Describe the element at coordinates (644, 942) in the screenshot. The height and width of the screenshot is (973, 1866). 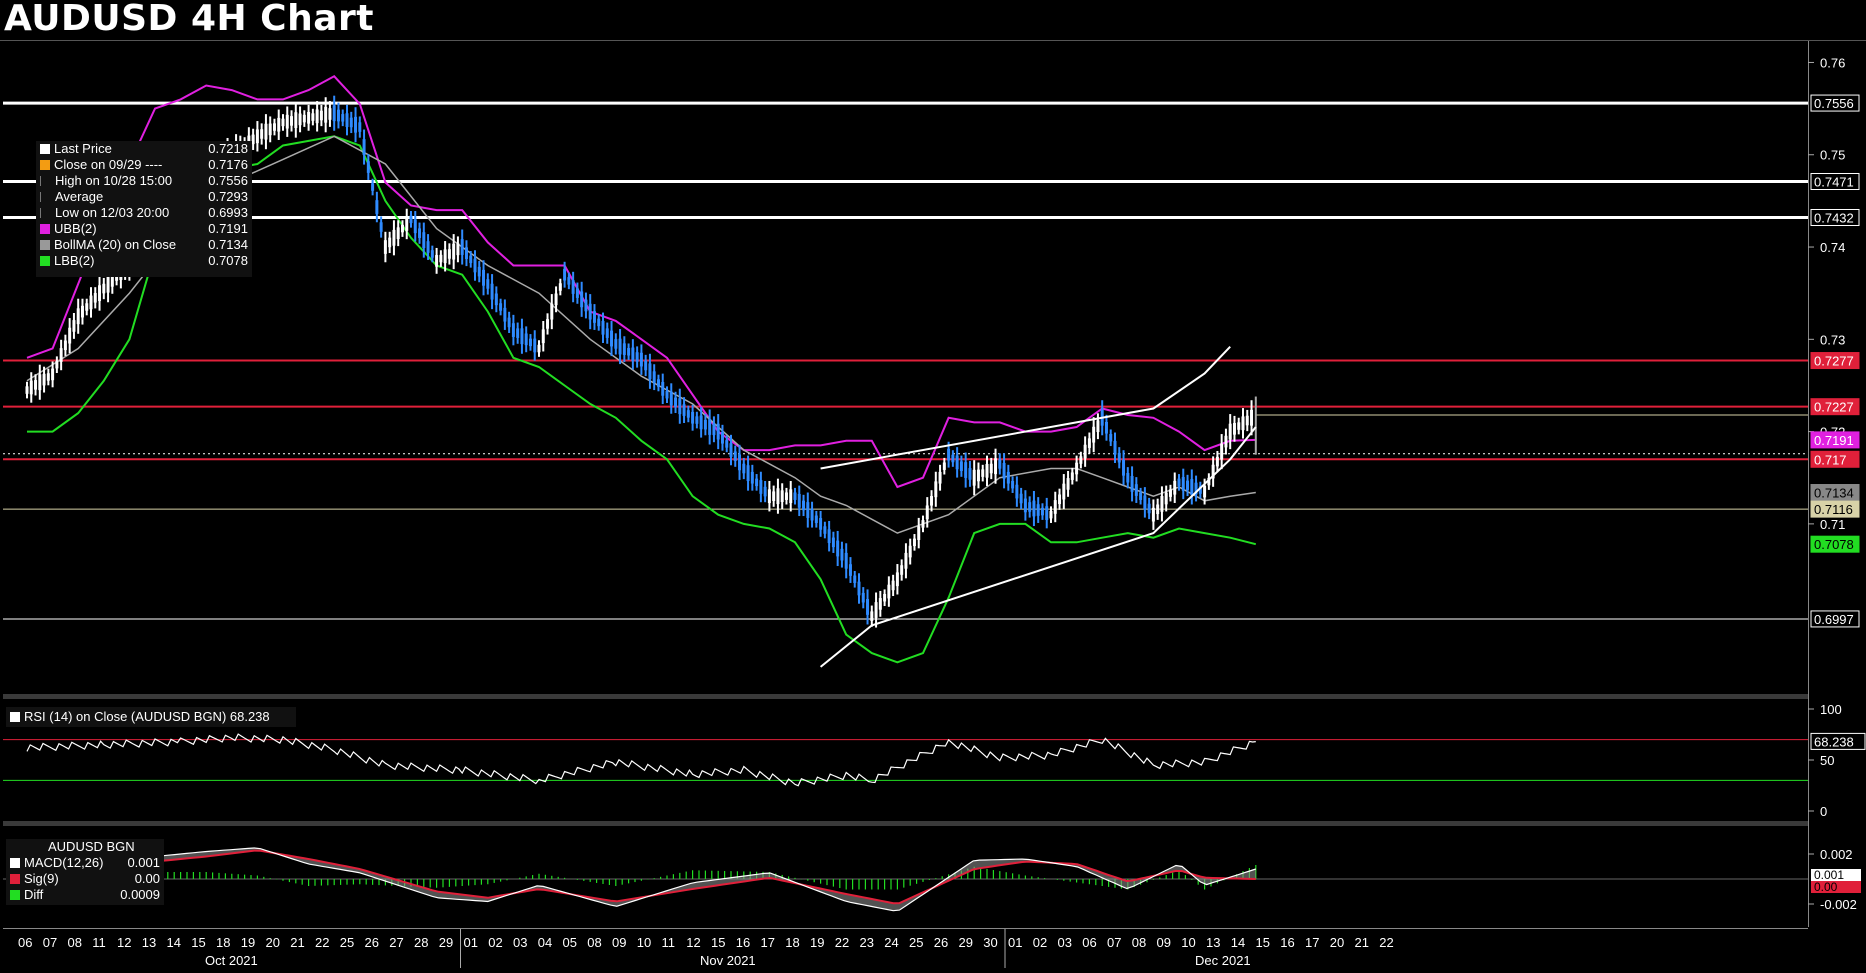
I see `x-day-label: 10` at that location.